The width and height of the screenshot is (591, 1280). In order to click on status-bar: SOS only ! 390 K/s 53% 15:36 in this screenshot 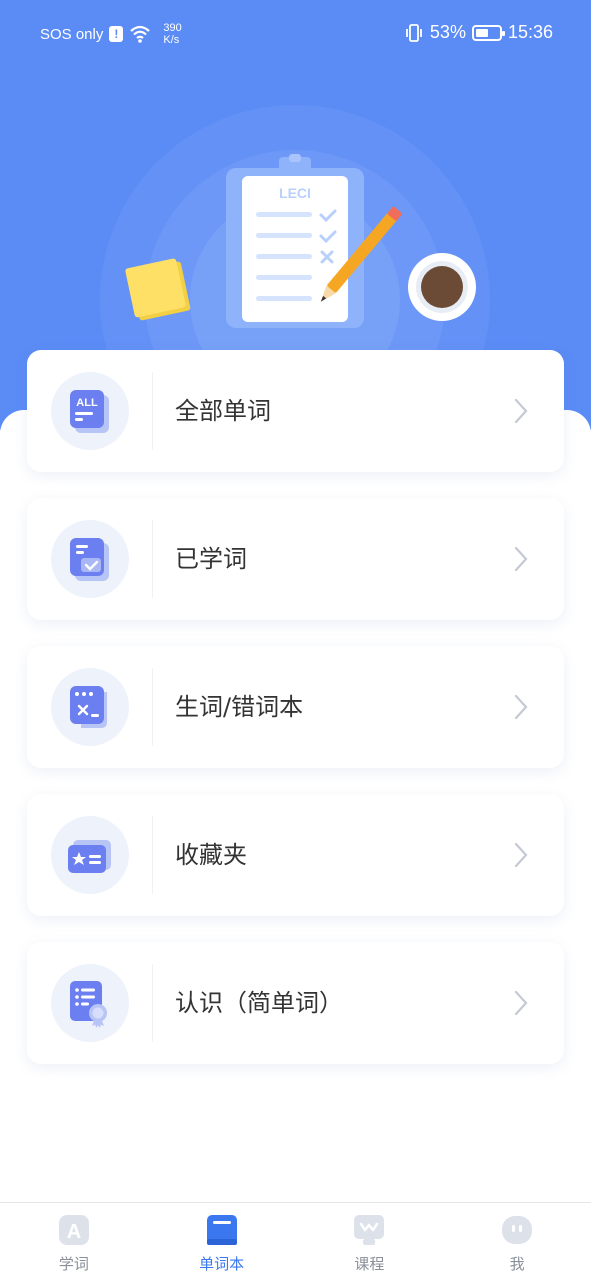, I will do `click(295, 33)`.